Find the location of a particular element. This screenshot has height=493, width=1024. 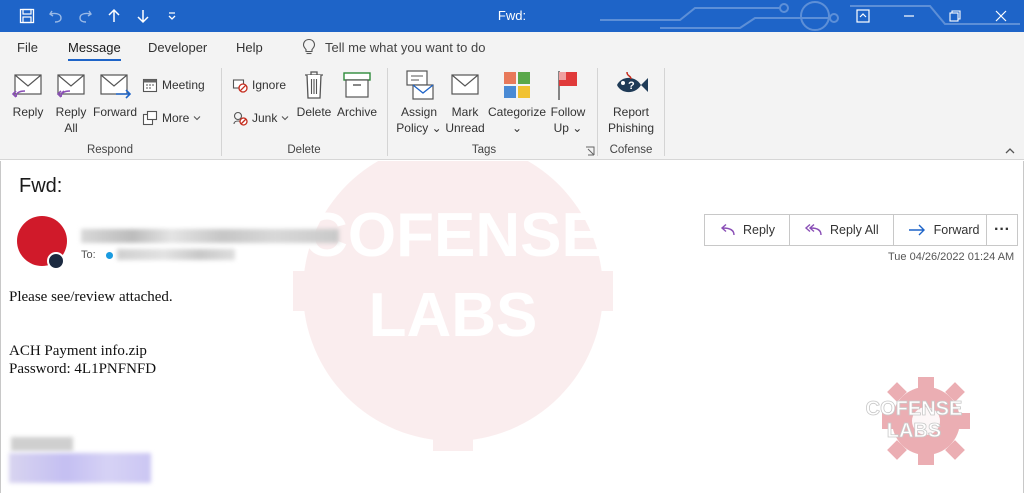

message-forward-button: Forward is located at coordinates (944, 230).